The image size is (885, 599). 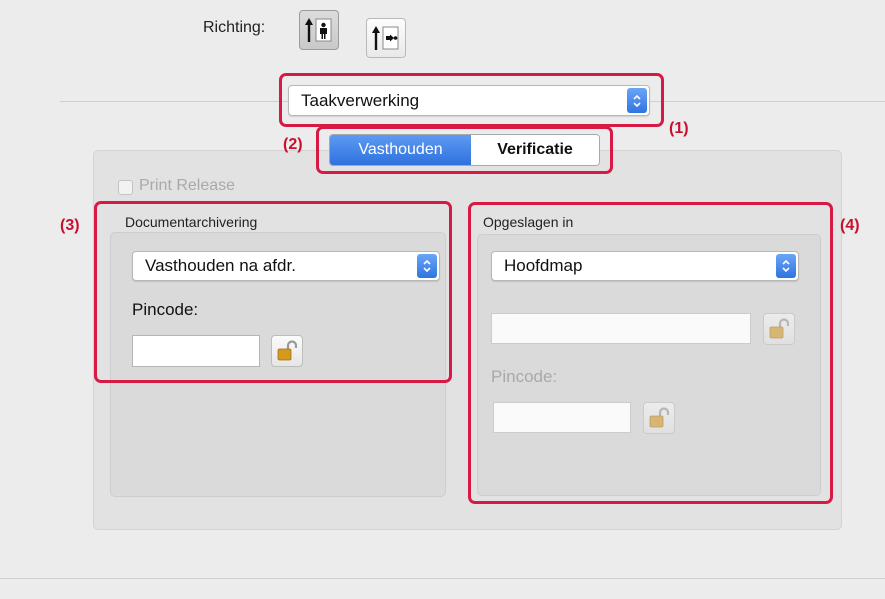 What do you see at coordinates (125, 187) in the screenshot?
I see `print-release-checkbox` at bounding box center [125, 187].